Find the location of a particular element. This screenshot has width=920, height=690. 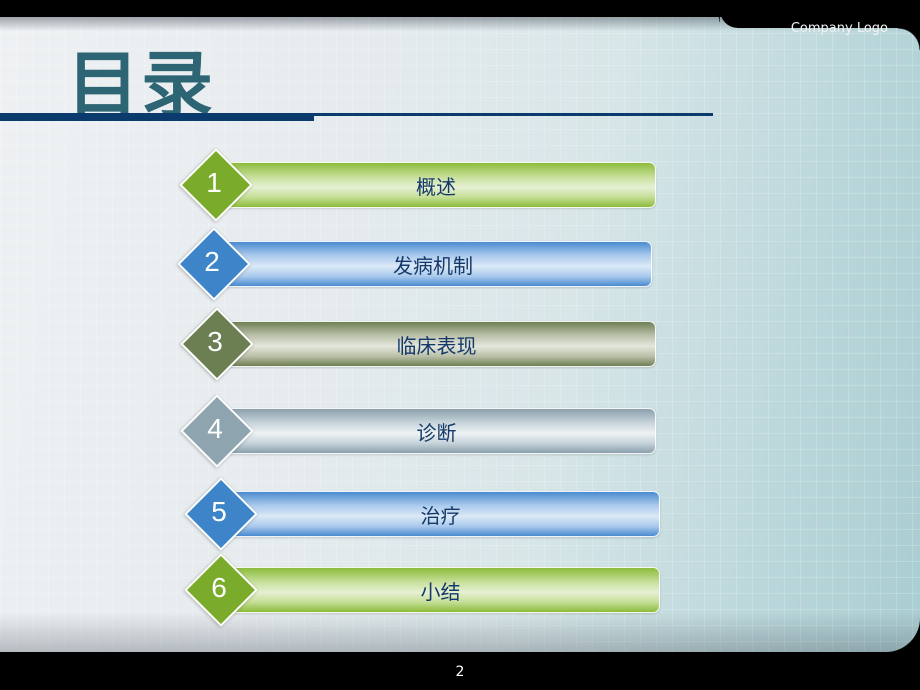

toc-item-1: 概述 1 is located at coordinates (418, 185).